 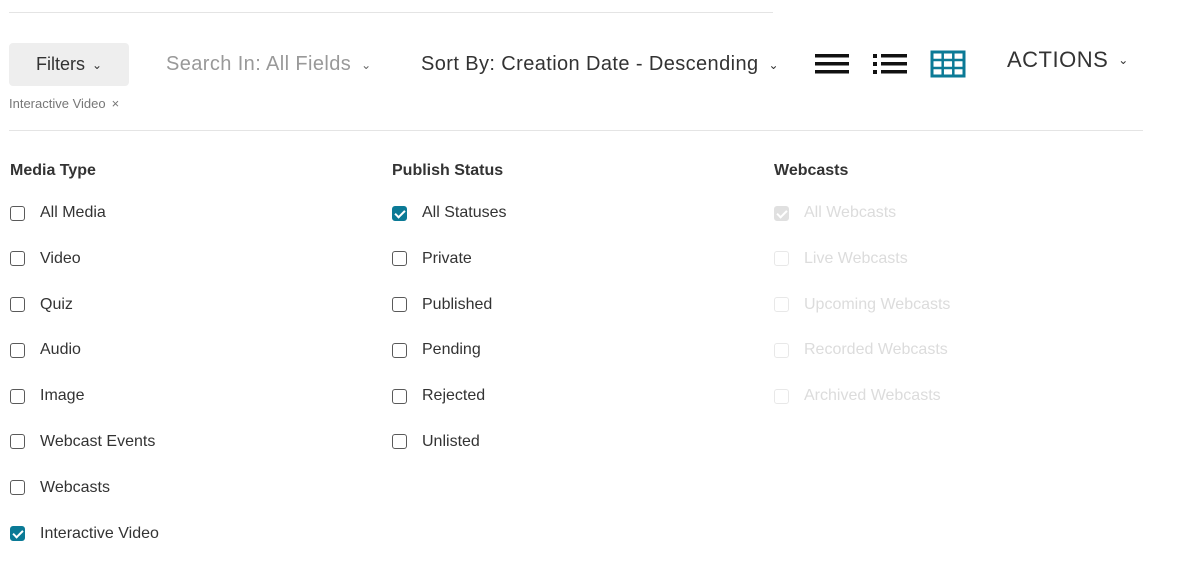 I want to click on media-type-option-image: Image, so click(x=190, y=396).